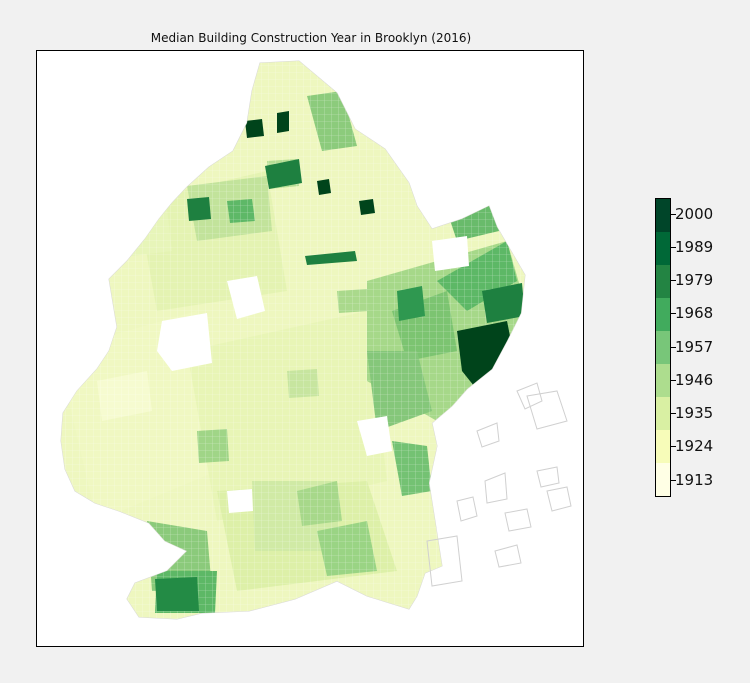 This screenshot has width=750, height=683. I want to click on colorbar-tick-label: 1968, so click(694, 313).